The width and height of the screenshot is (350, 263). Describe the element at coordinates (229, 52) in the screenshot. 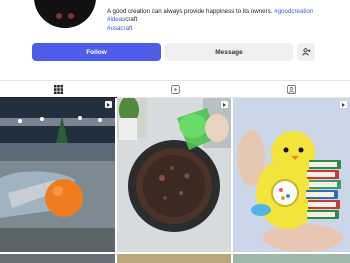

I see `message-button: Message` at that location.